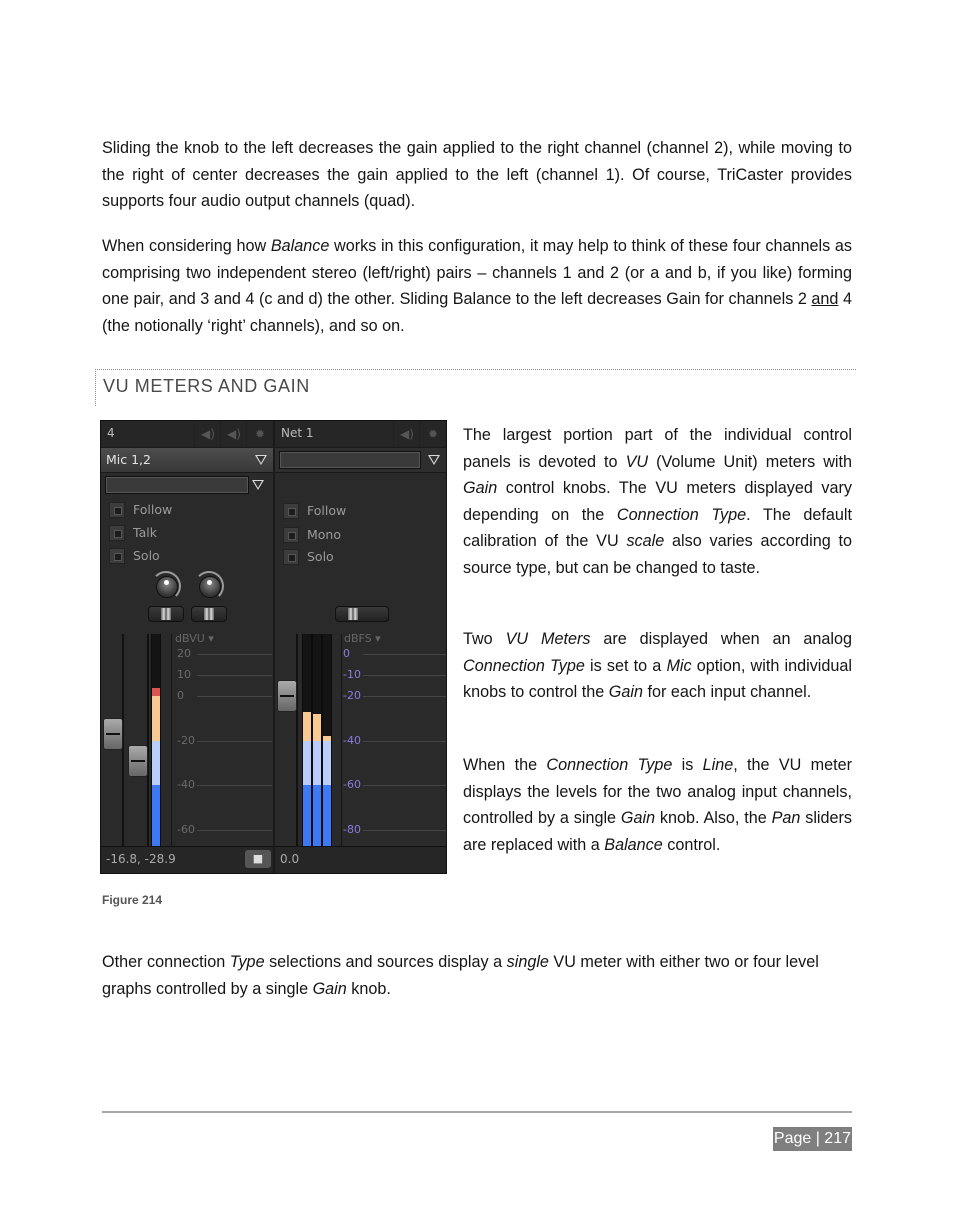 The width and height of the screenshot is (954, 1227). I want to click on gain-readout: -16.8, -28.9, so click(141, 859).